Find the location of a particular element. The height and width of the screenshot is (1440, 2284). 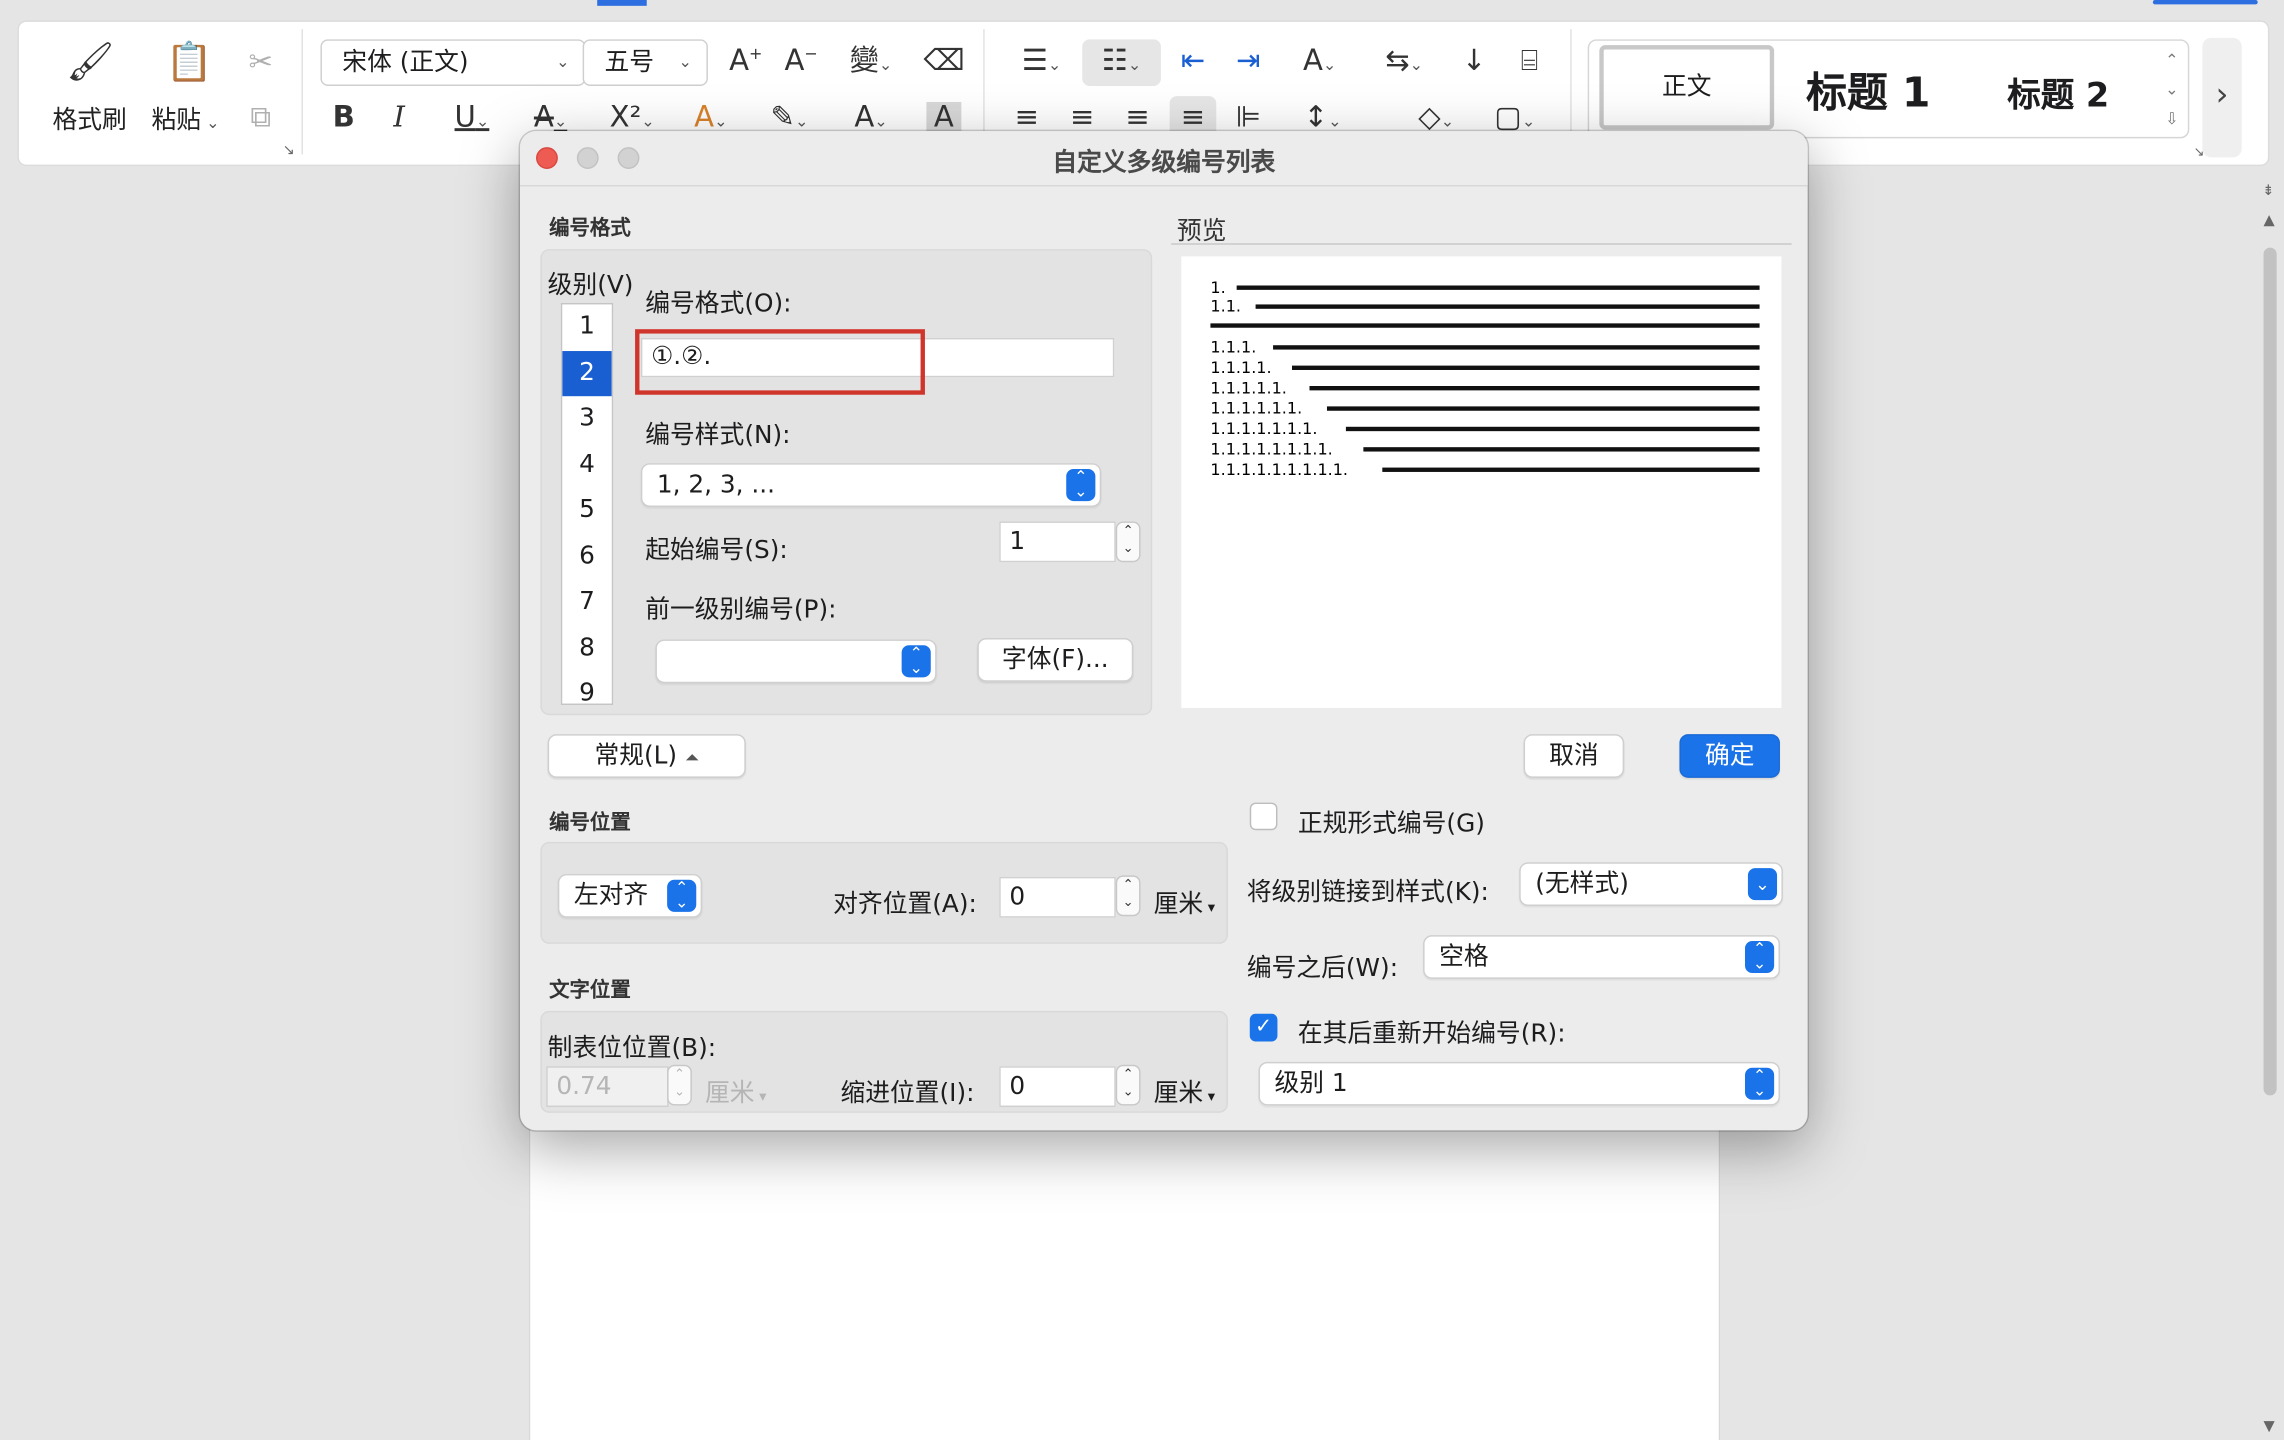

cut-icon: ✂ is located at coordinates (261, 61).